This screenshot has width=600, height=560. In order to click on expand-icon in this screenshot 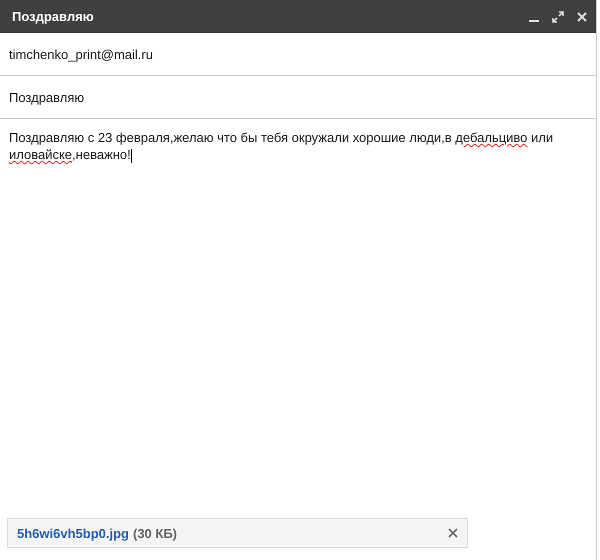, I will do `click(558, 16)`.